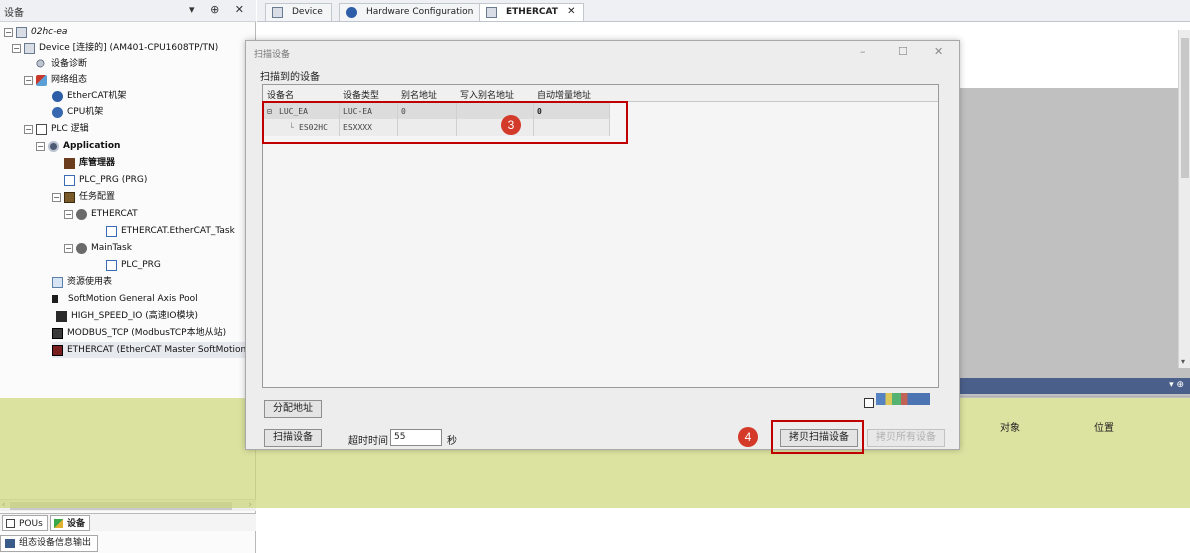 This screenshot has width=1190, height=553. I want to click on option-checkbox, so click(869, 403).